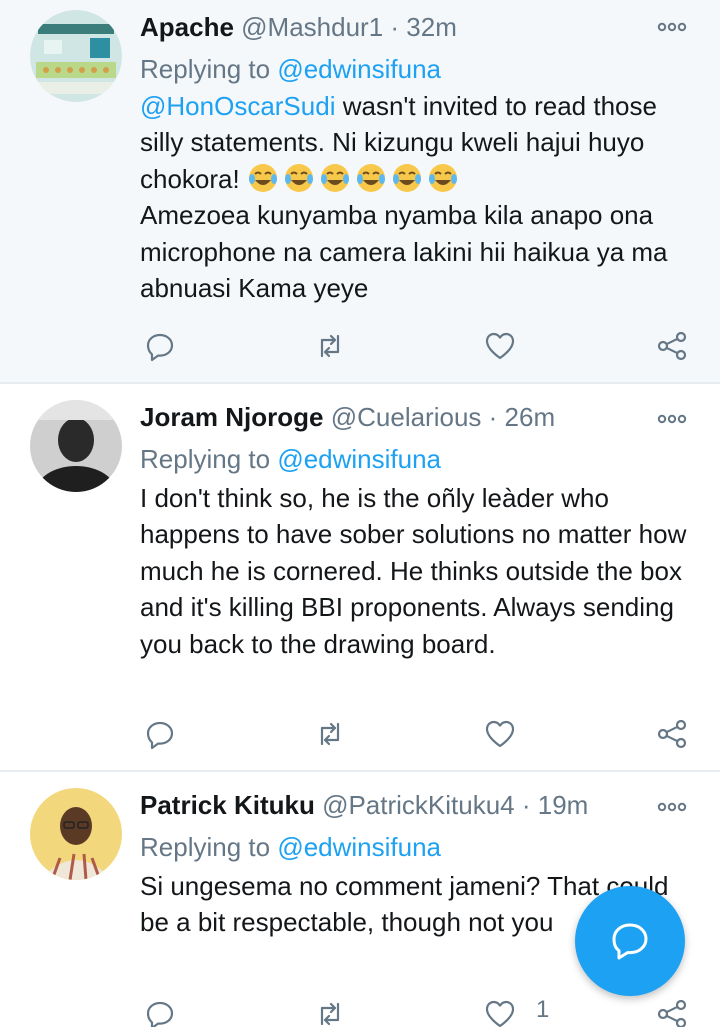 The height and width of the screenshot is (1027, 720). What do you see at coordinates (555, 805) in the screenshot?
I see `timestamp: · 19m` at bounding box center [555, 805].